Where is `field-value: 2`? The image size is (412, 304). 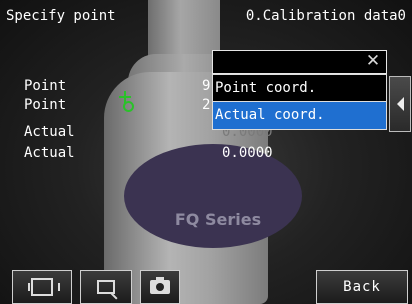 field-value: 2 is located at coordinates (206, 105).